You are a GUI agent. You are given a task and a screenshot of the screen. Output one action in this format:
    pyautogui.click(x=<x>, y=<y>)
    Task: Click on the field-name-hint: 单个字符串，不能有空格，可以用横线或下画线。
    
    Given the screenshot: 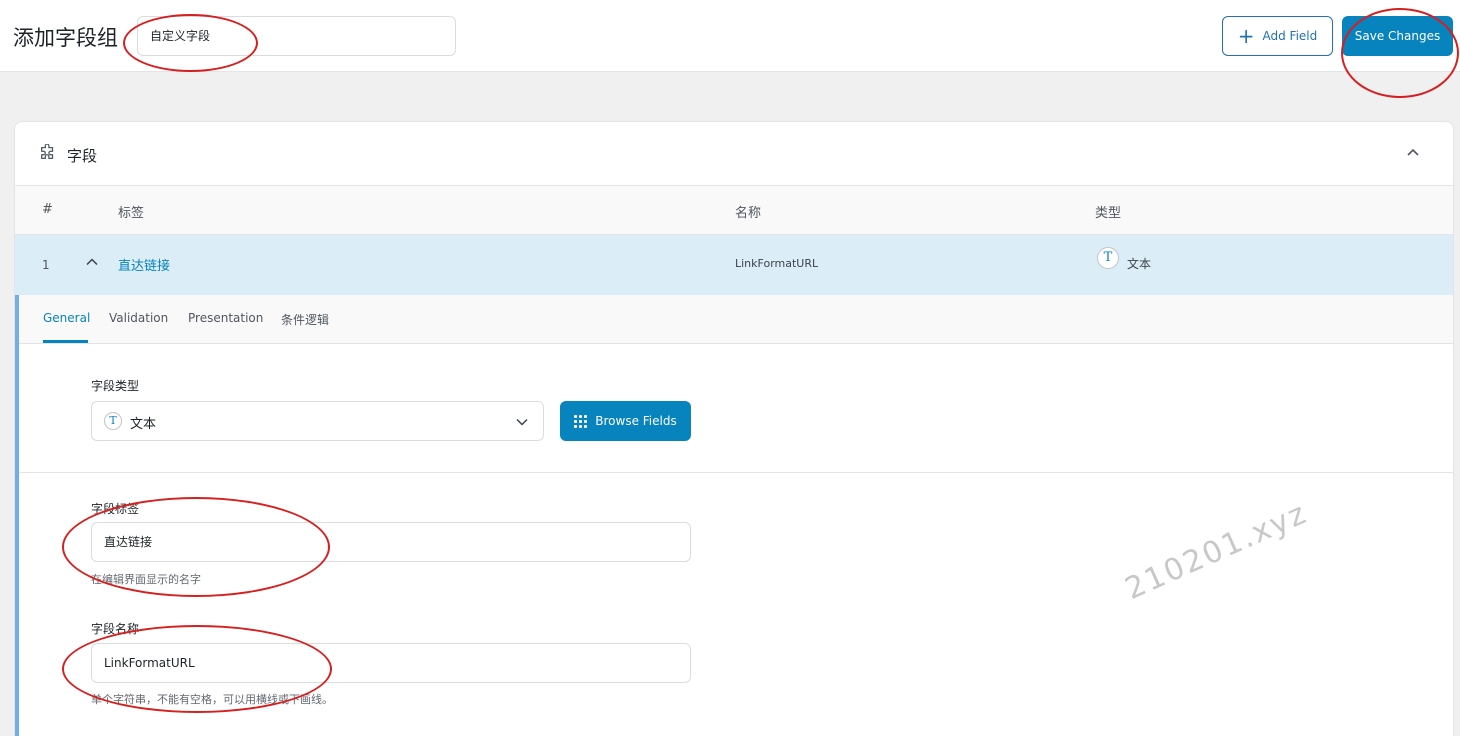 What is the action you would take?
    pyautogui.click(x=212, y=699)
    